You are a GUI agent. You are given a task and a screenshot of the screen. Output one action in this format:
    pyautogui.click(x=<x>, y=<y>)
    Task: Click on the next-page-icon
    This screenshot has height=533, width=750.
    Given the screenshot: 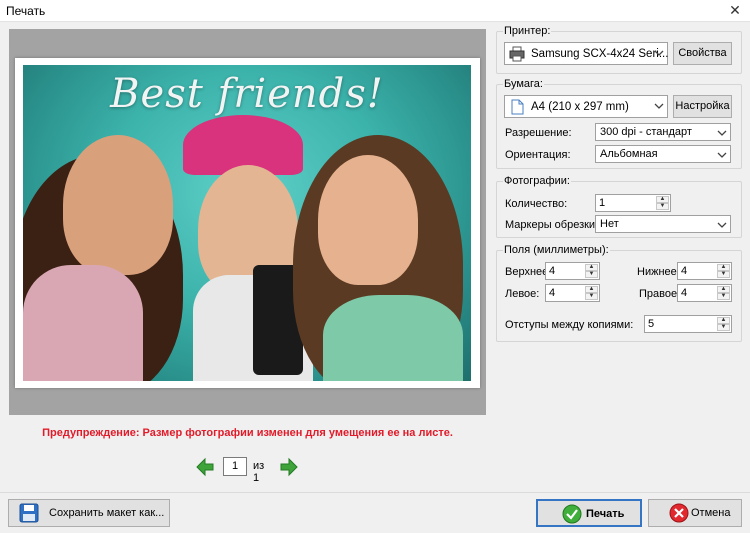 What is the action you would take?
    pyautogui.click(x=289, y=467)
    